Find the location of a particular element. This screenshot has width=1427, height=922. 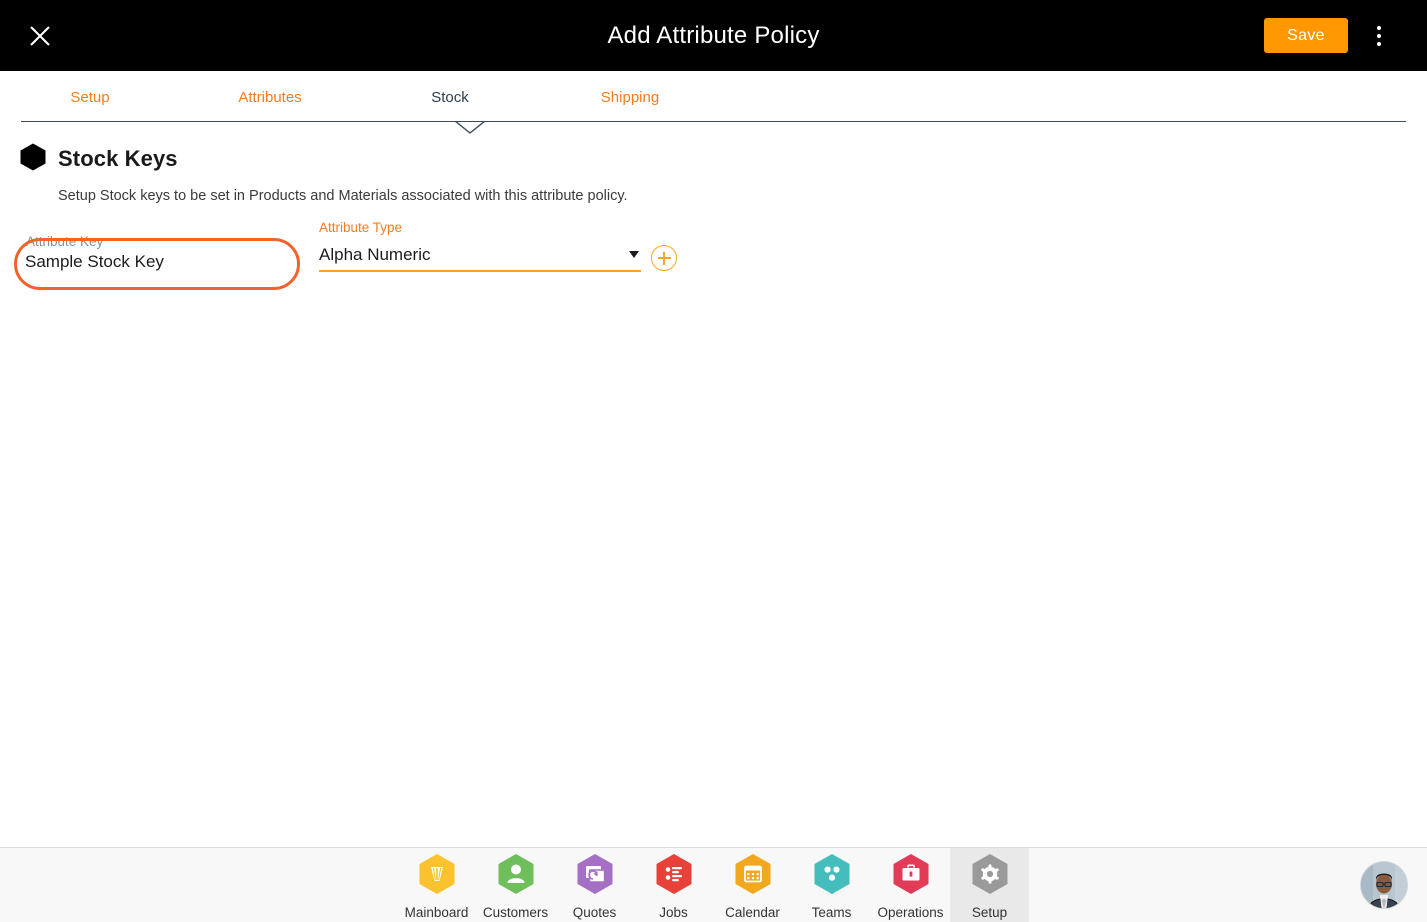

page-title: Add Attribute Policy is located at coordinates (713, 35).